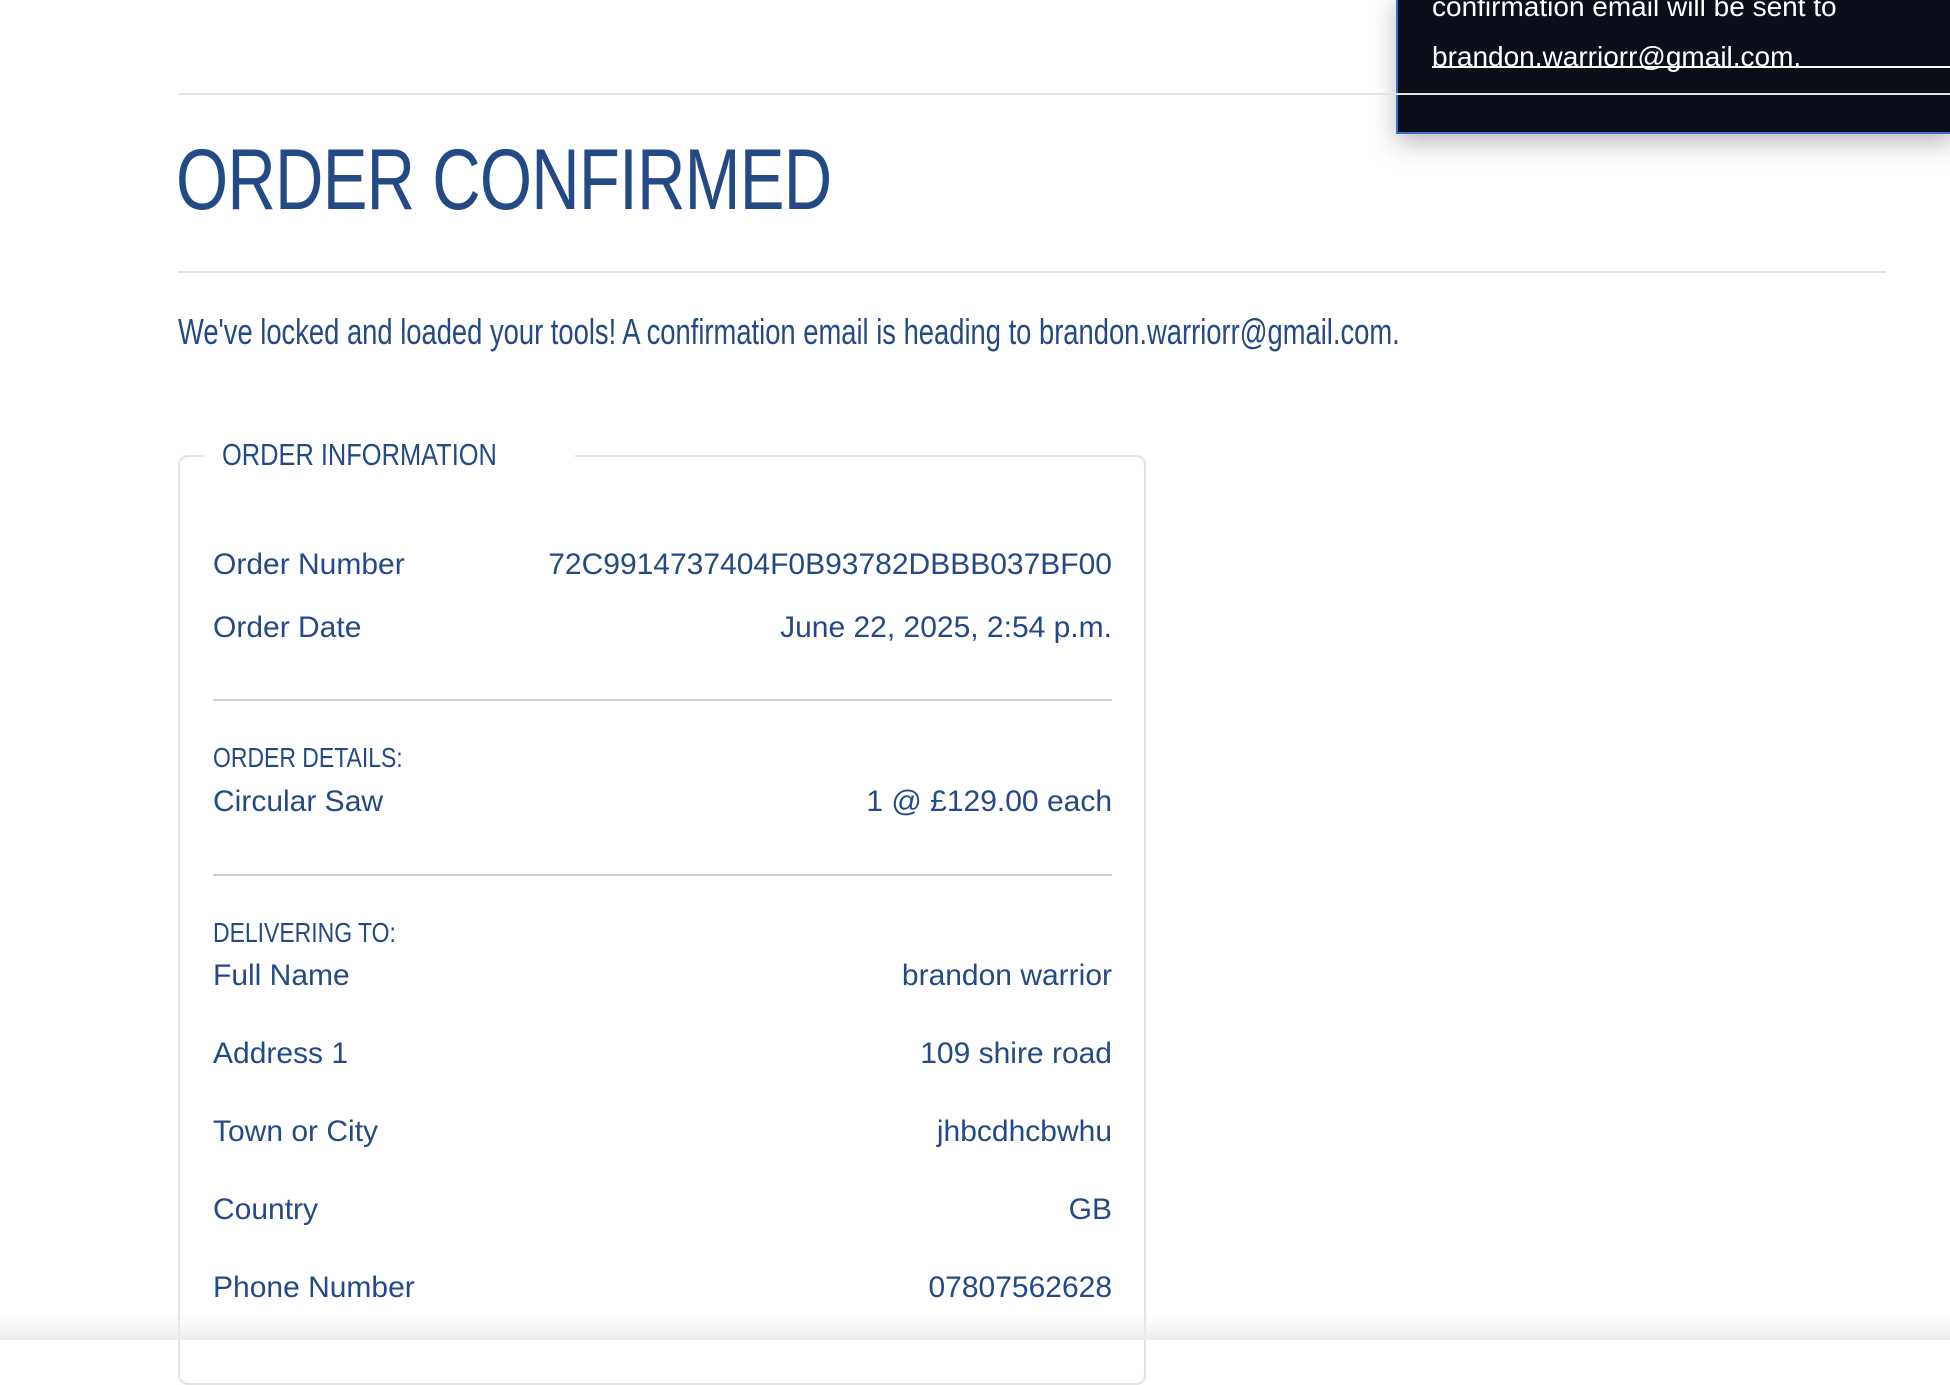 This screenshot has height=1385, width=1950. I want to click on phone-value: 07807562628, so click(1020, 1287).